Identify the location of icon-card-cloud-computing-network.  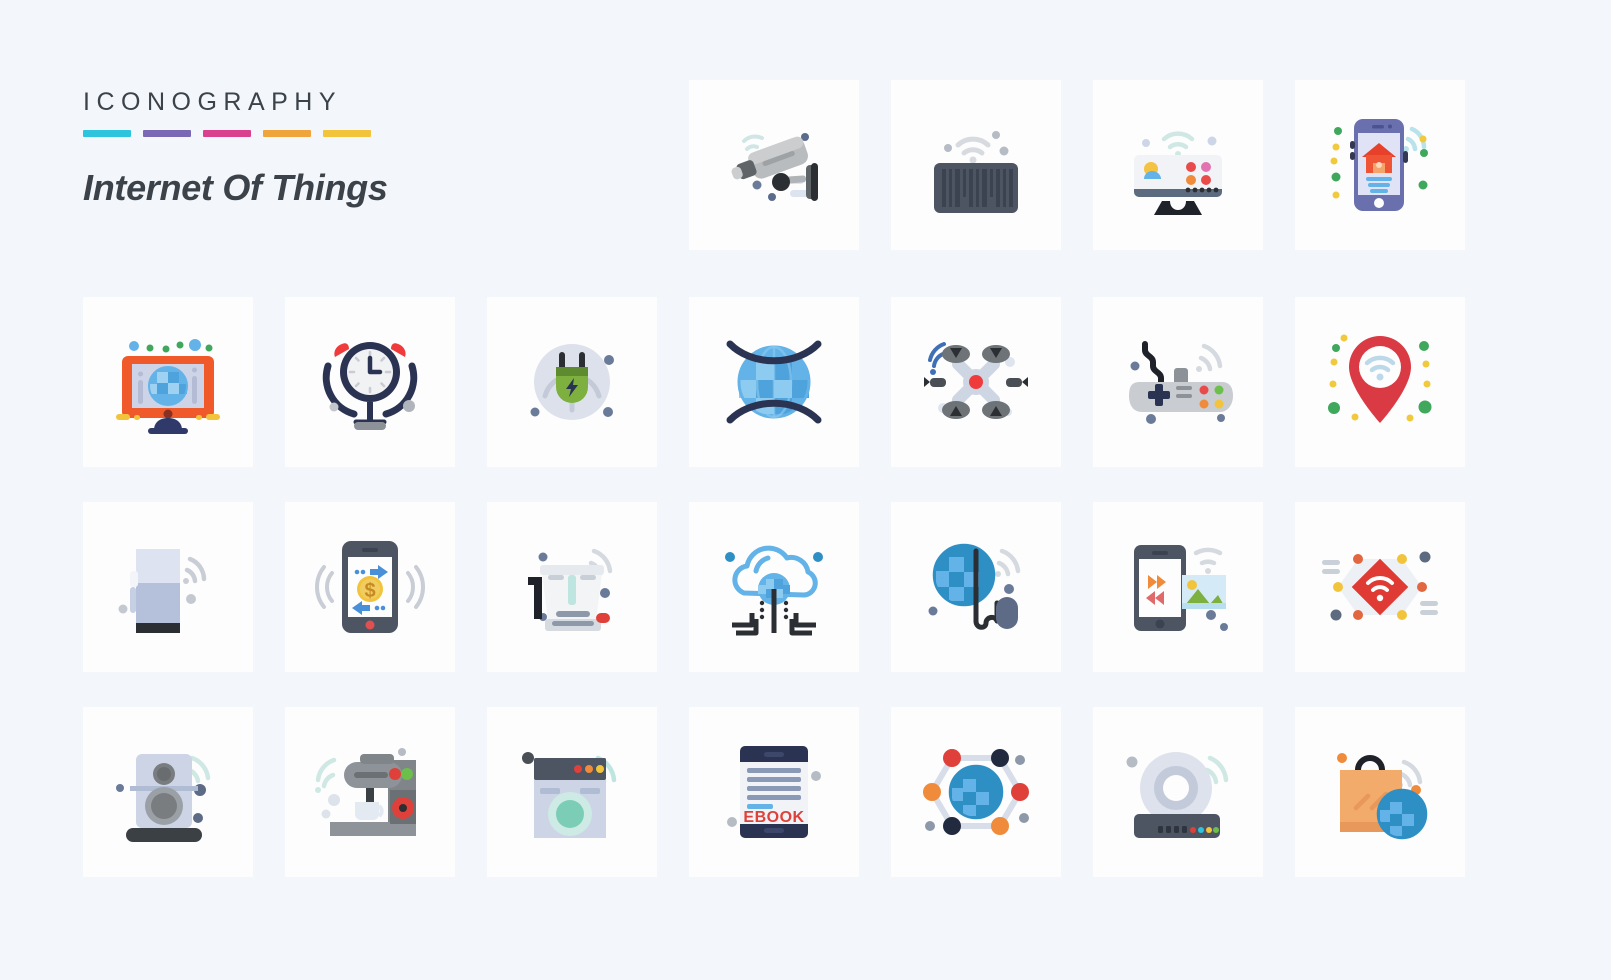
(774, 587).